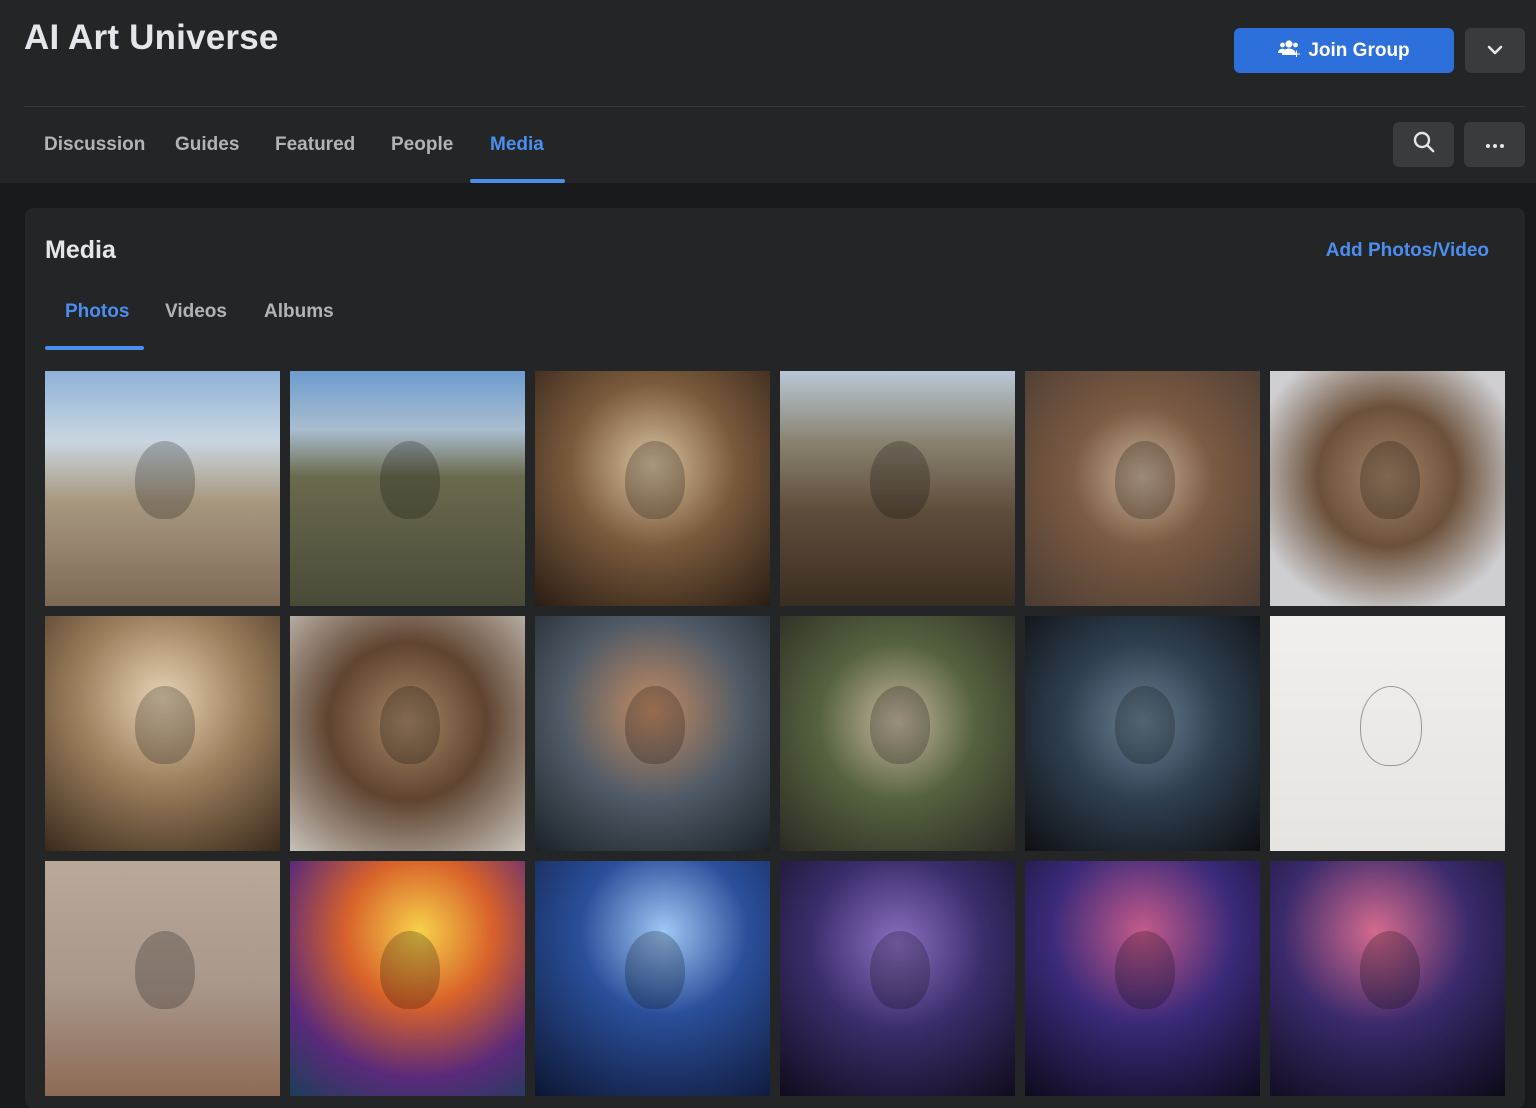  I want to click on tab-people: People, so click(422, 152).